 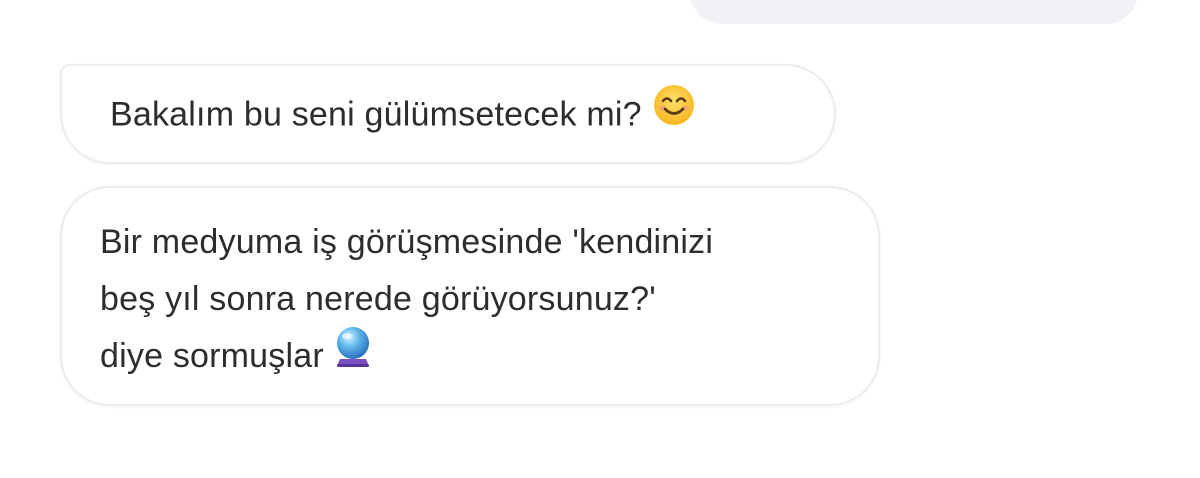 What do you see at coordinates (376, 114) in the screenshot?
I see `message-text: Bakalım bu seni gülümsetecek mi?` at bounding box center [376, 114].